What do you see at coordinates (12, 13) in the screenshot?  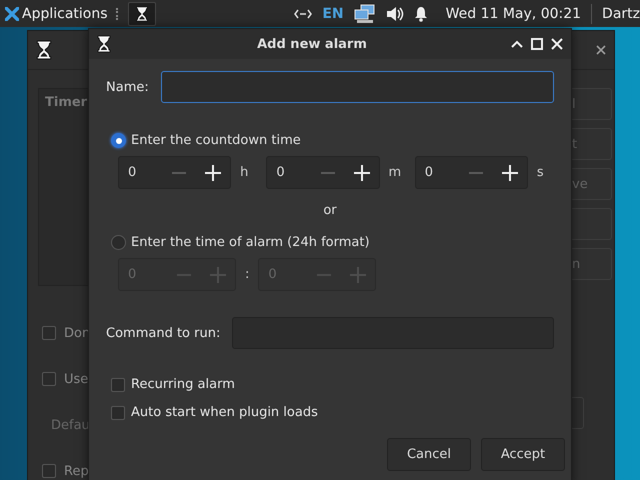 I see `x-logo-icon` at bounding box center [12, 13].